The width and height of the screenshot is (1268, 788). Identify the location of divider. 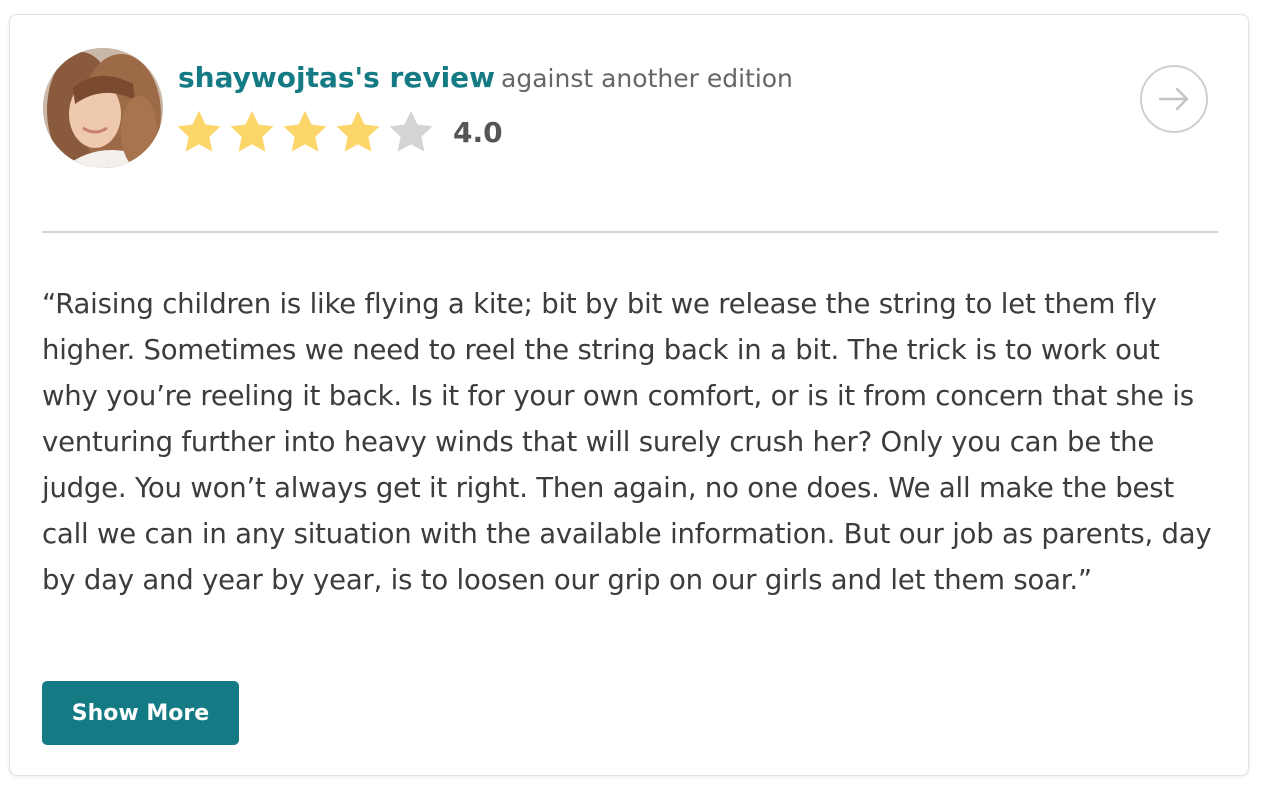
(630, 232).